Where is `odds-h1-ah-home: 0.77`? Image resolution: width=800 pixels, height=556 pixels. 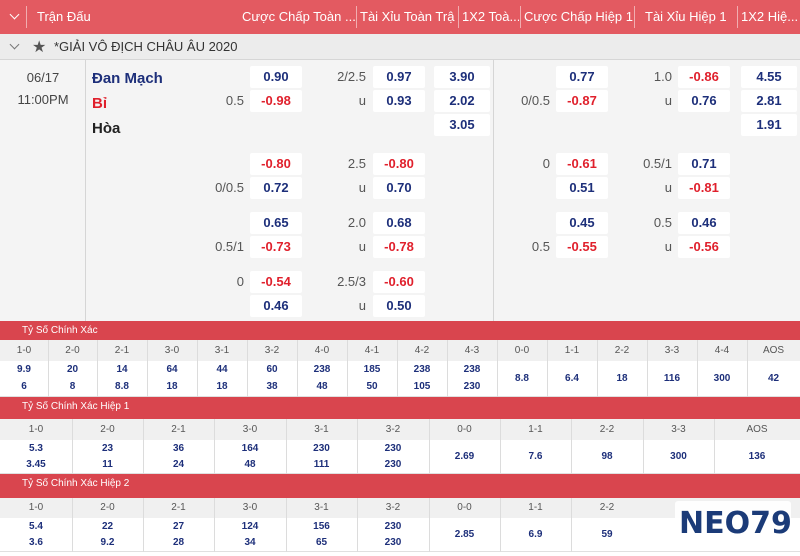
odds-h1-ah-home: 0.77 is located at coordinates (582, 77).